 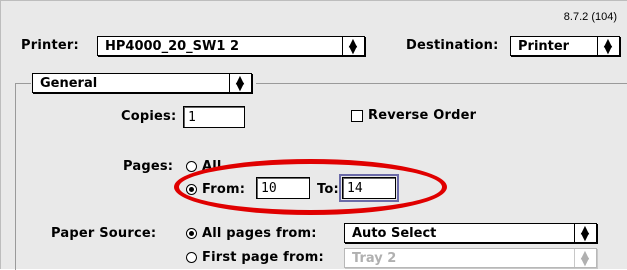 What do you see at coordinates (590, 17) in the screenshot?
I see `version-label: 8.7.2 (104)` at bounding box center [590, 17].